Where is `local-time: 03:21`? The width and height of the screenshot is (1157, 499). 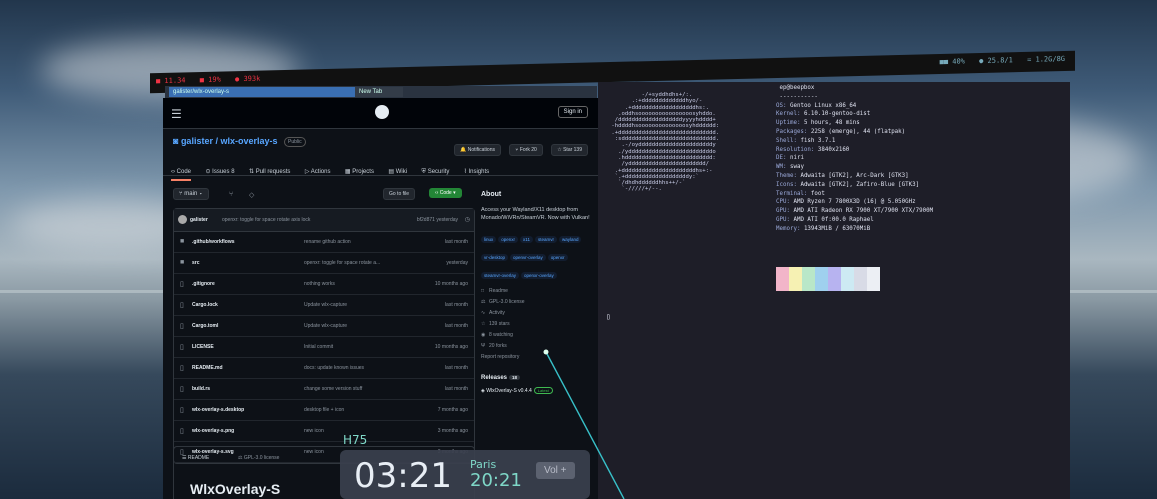 local-time: 03:21 is located at coordinates (403, 476).